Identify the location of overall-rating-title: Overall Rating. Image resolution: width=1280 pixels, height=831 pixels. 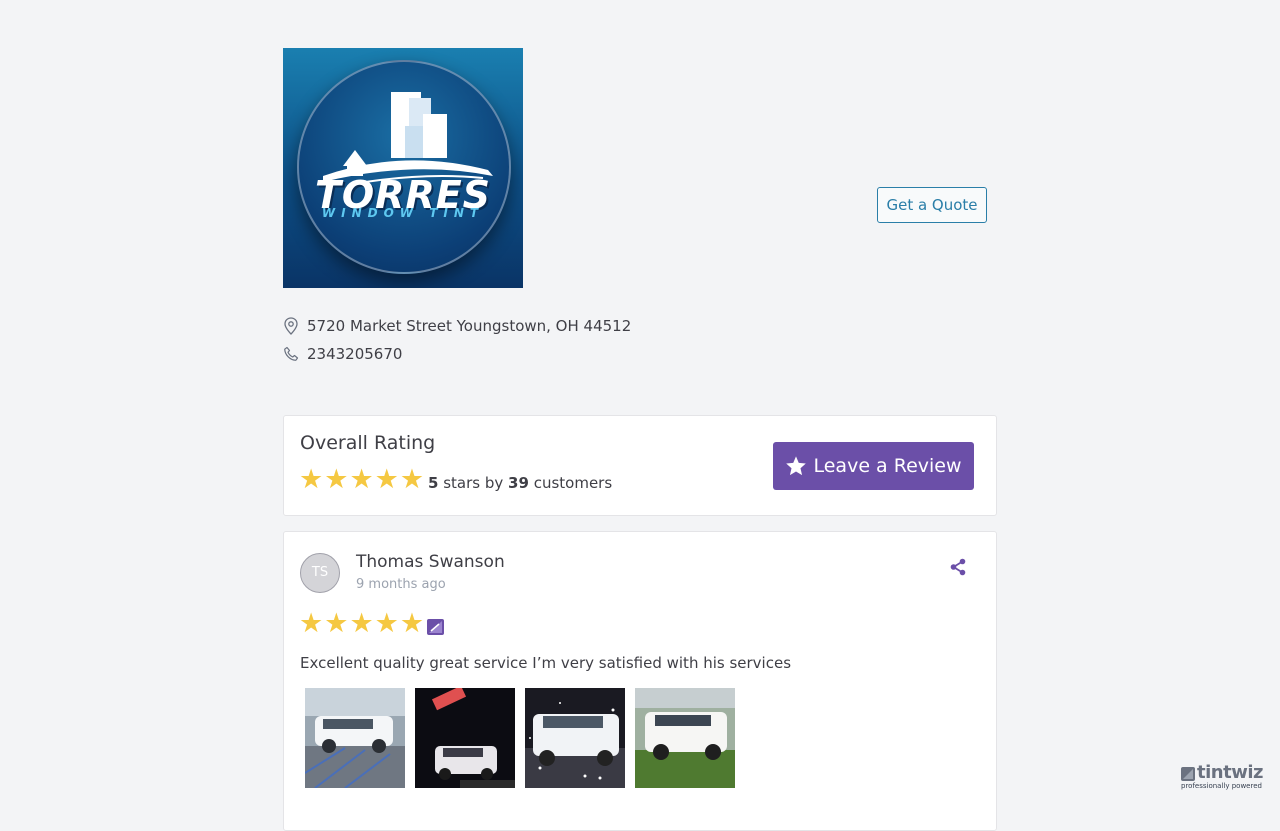
(368, 443).